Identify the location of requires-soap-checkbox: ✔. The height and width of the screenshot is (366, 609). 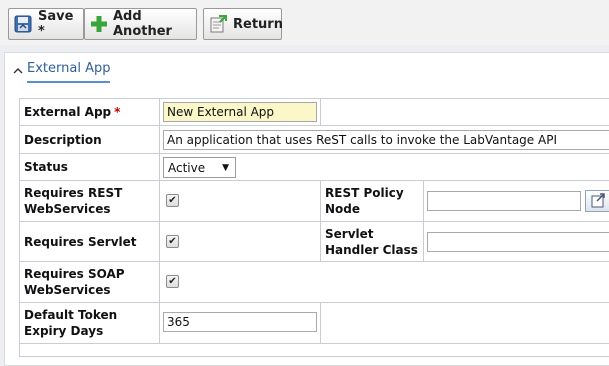
(172, 281).